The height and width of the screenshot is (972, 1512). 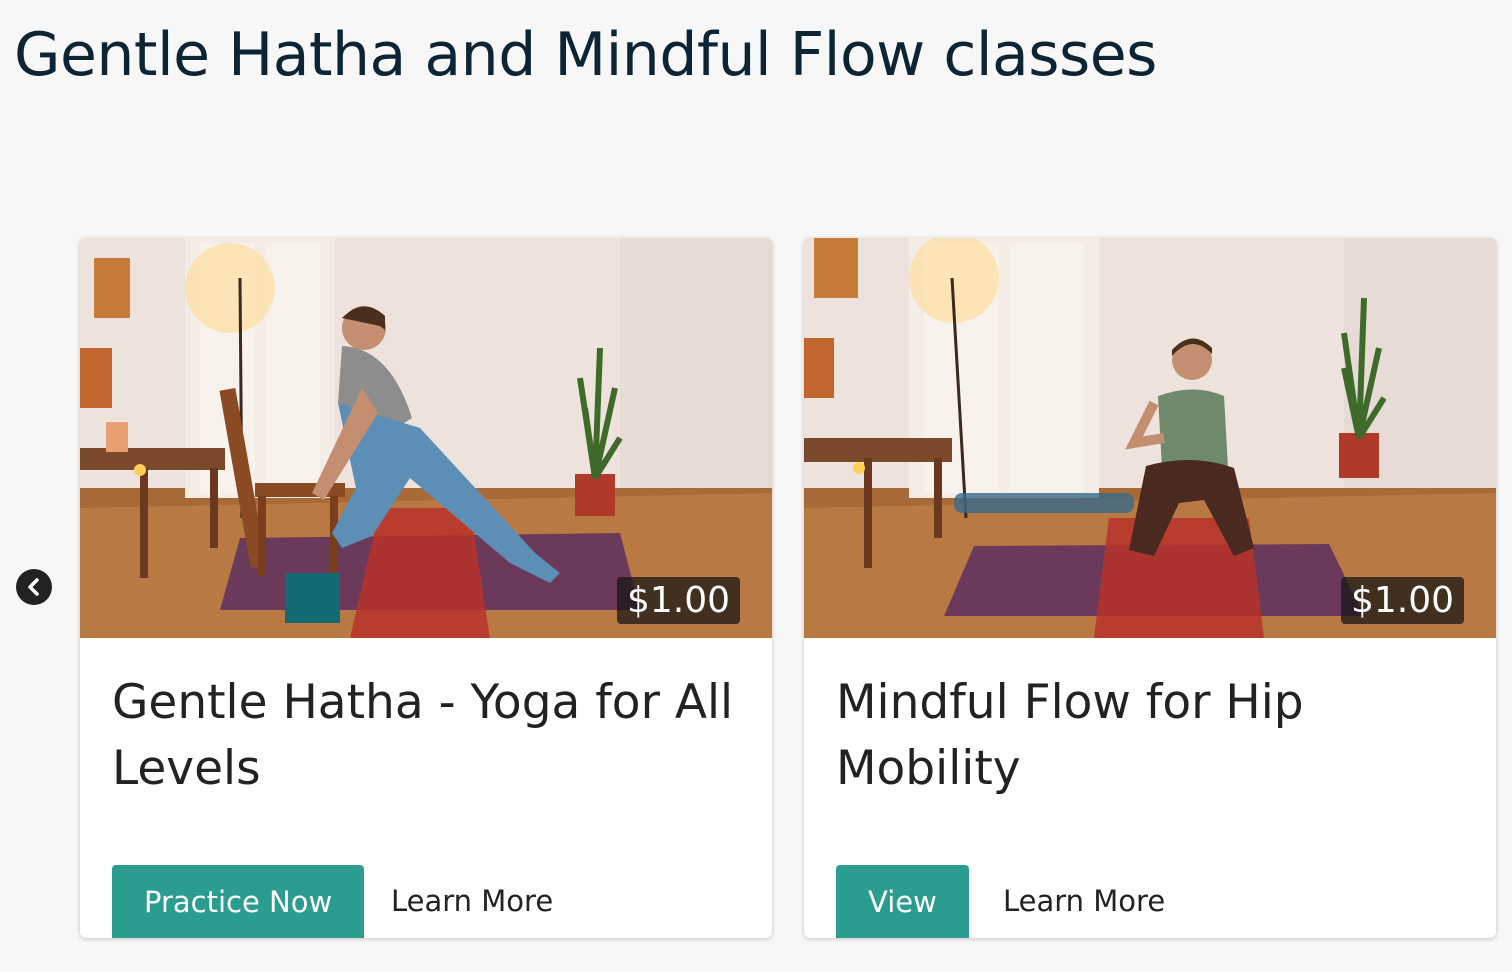 What do you see at coordinates (902, 901) in the screenshot?
I see `view-button: View` at bounding box center [902, 901].